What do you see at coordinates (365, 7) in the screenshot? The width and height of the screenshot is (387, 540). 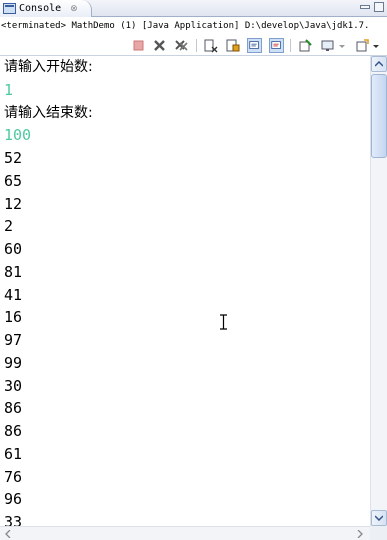 I see `minimize-button` at bounding box center [365, 7].